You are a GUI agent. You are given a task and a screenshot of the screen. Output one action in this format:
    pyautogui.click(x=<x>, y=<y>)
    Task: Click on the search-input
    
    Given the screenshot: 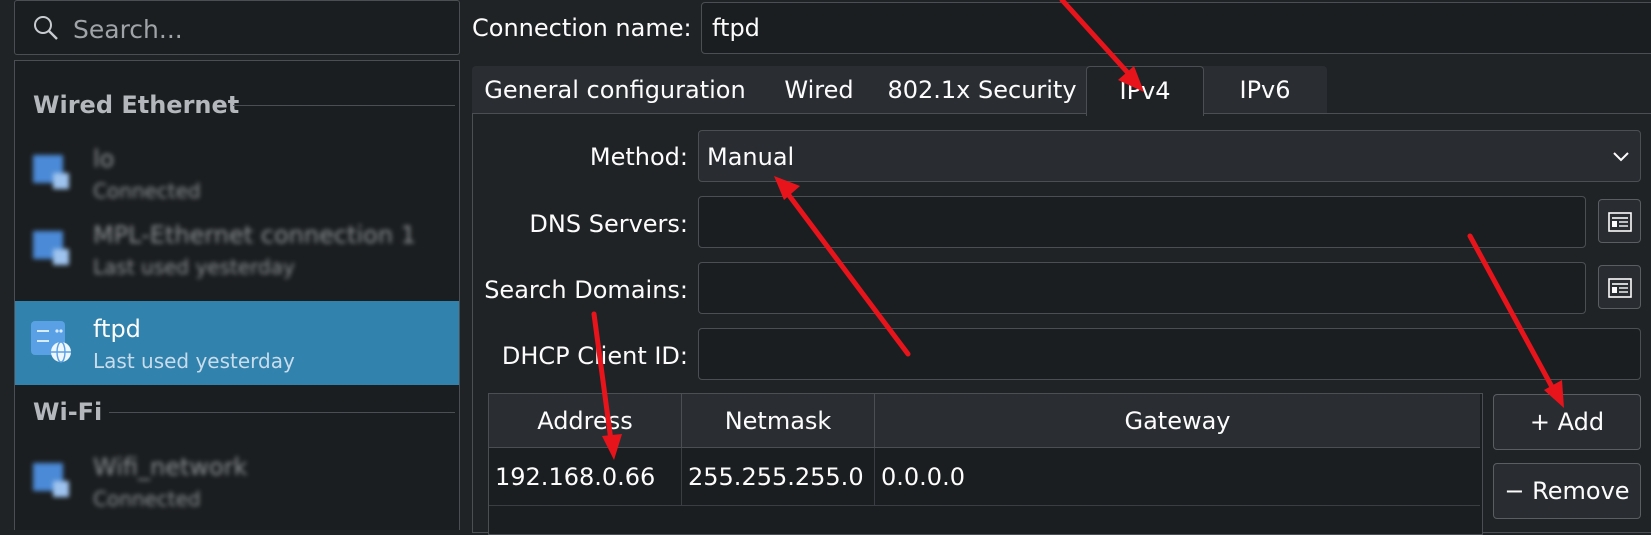 What is the action you would take?
    pyautogui.click(x=258, y=29)
    